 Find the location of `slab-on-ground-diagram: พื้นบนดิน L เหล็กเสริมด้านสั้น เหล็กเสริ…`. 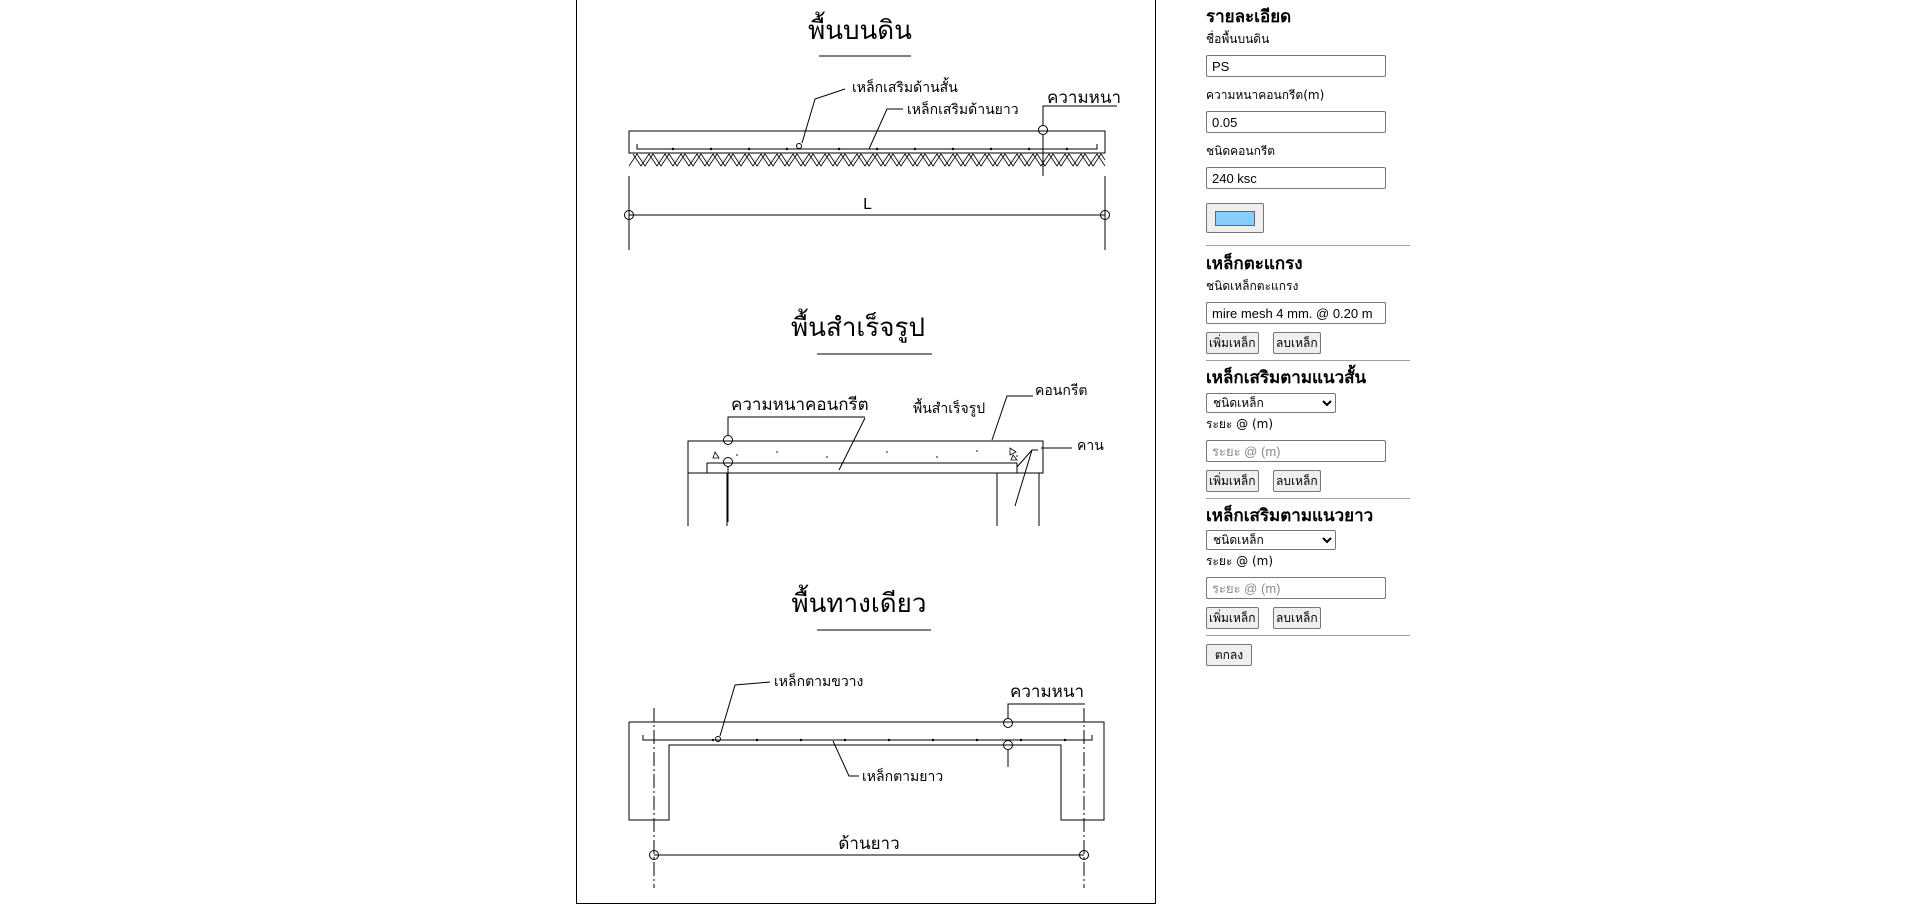

slab-on-ground-diagram: พื้นบนดิน L เหล็กเสริมด้านสั้น เหล็กเสริ… is located at coordinates (872, 130).